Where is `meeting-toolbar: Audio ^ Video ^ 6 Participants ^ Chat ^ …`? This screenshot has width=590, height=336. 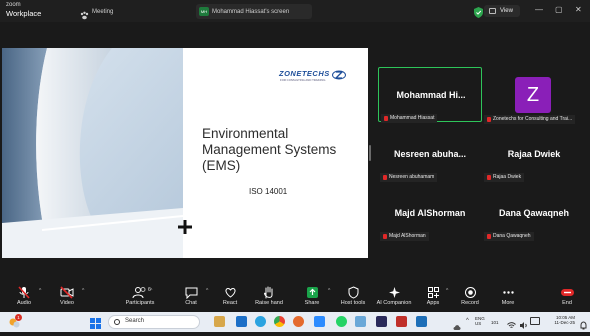
meeting-toolbar: Audio ^ Video ^ 6 Participants ^ Chat ^ … is located at coordinates (295, 296).